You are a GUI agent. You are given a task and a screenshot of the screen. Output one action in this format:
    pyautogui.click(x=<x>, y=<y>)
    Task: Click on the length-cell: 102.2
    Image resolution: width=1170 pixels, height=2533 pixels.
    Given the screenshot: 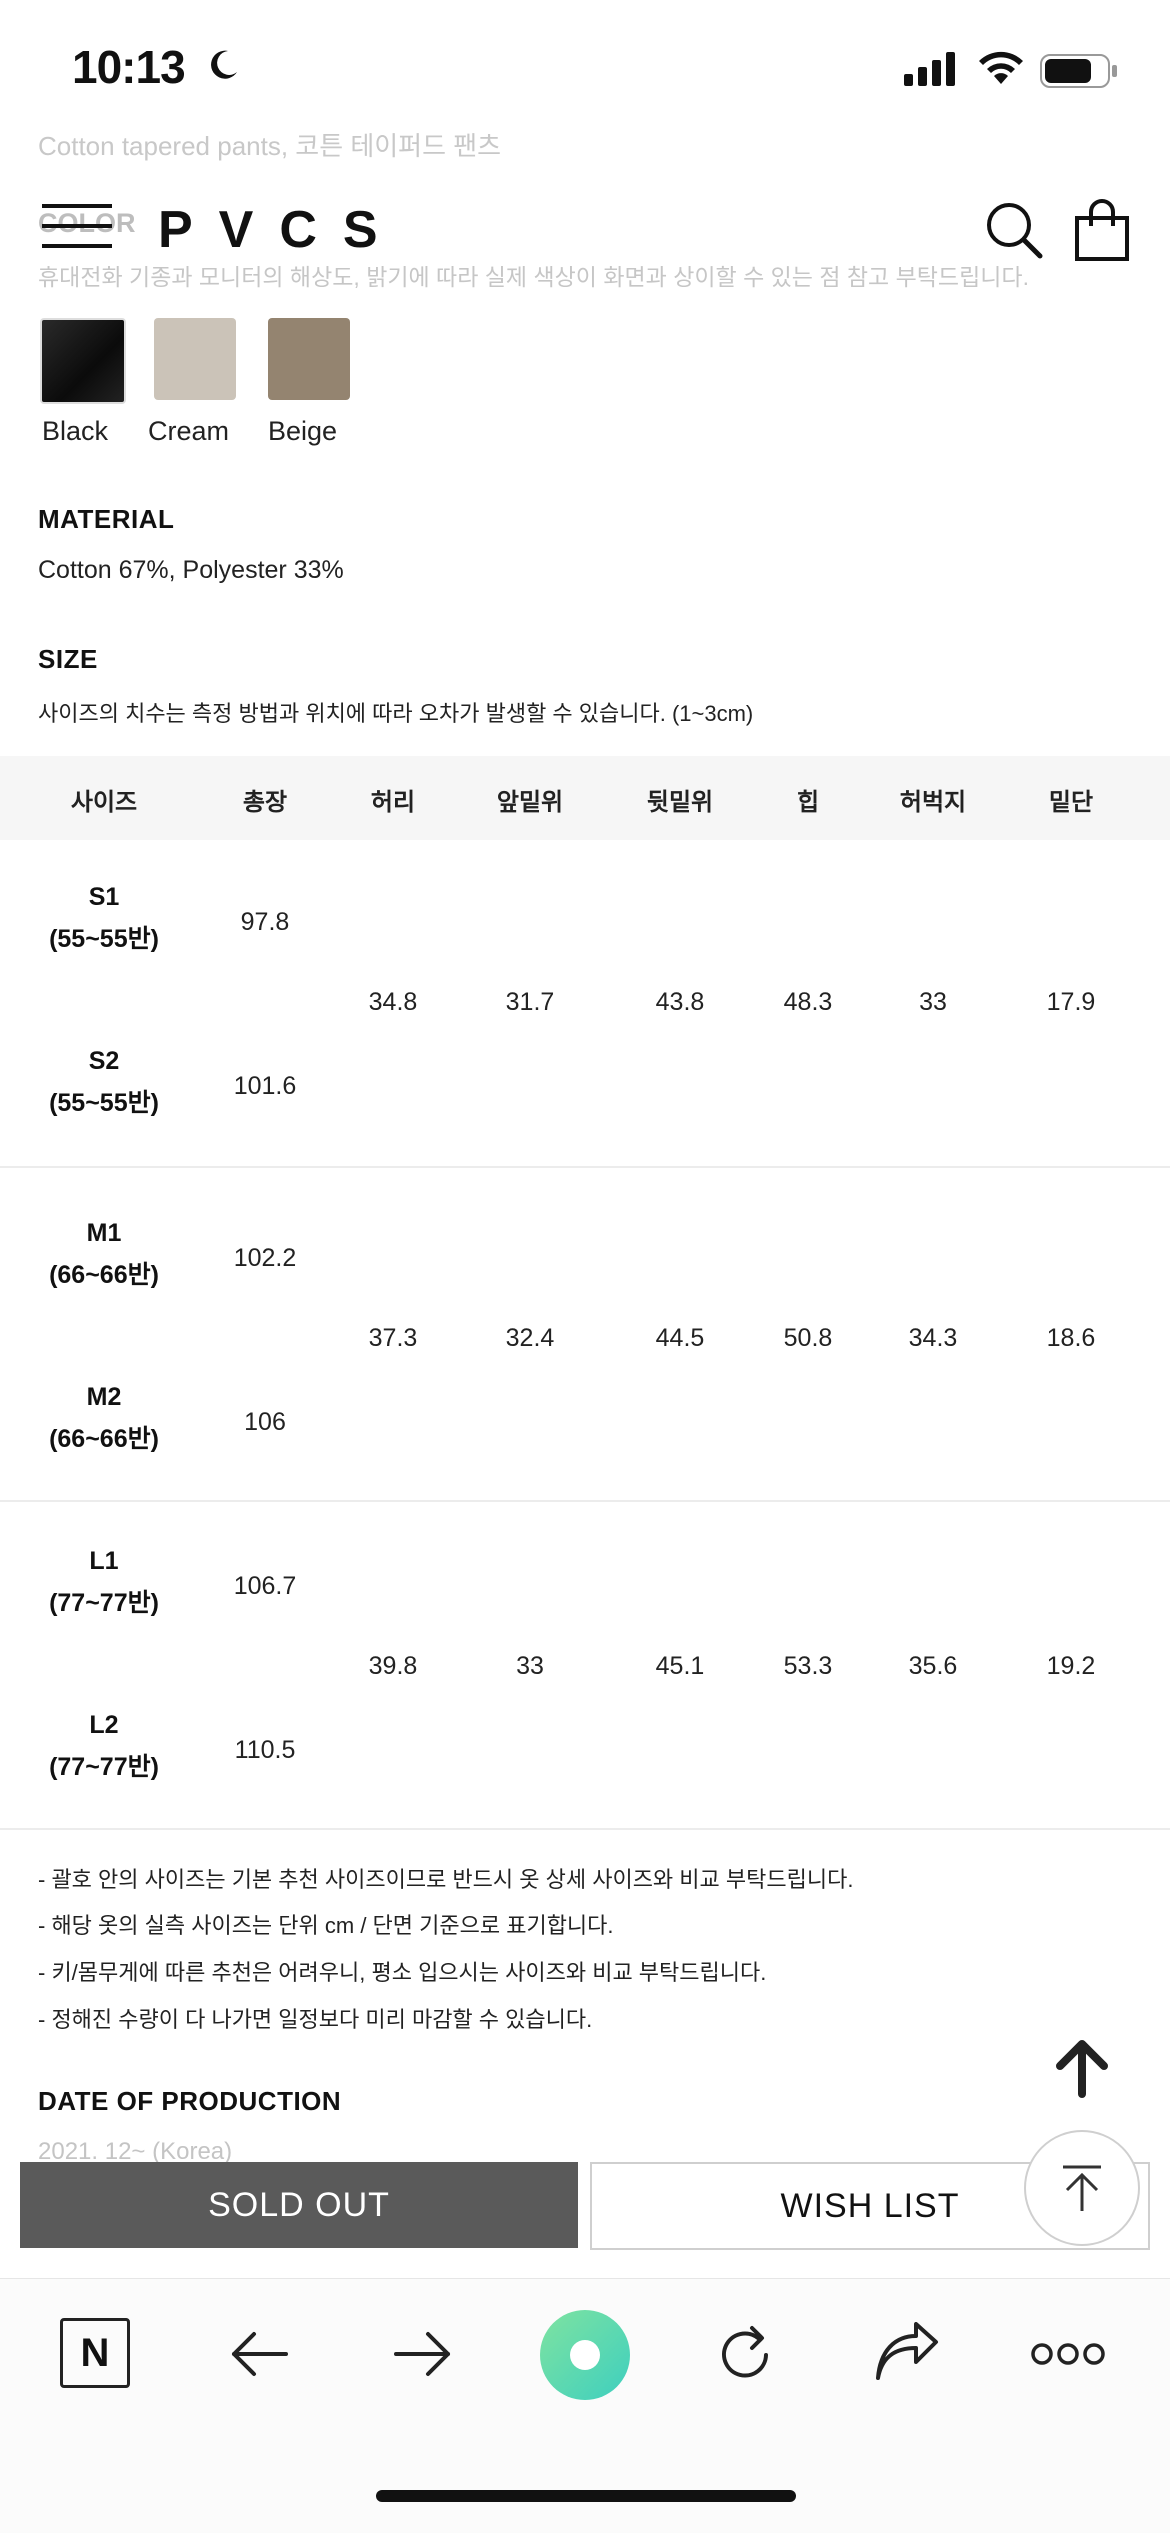 What is the action you would take?
    pyautogui.click(x=265, y=1258)
    